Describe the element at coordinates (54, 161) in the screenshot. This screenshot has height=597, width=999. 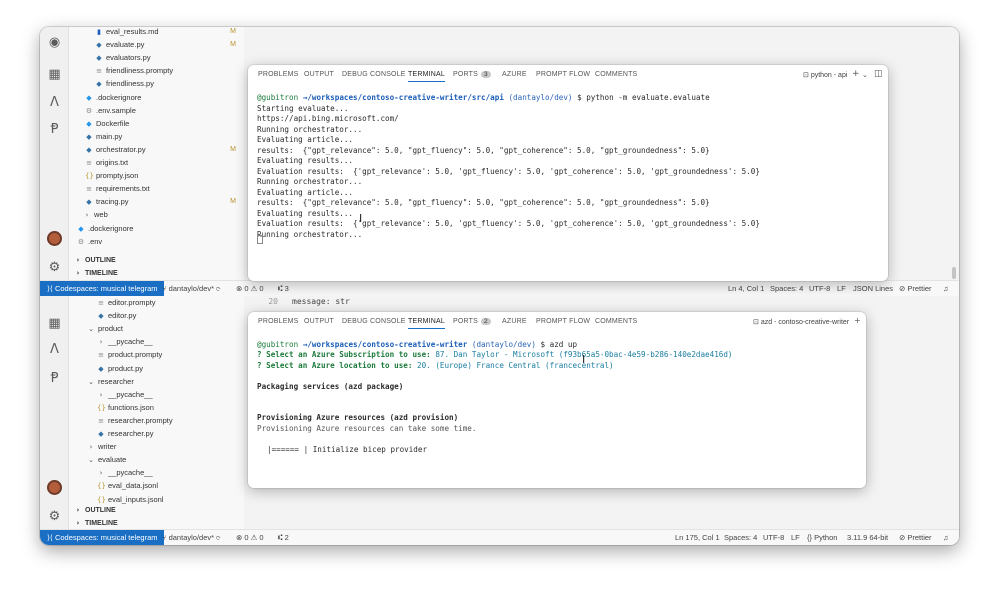
I see `activity-bar: ◉ ▦ Λ Ᵽ ⚙` at that location.